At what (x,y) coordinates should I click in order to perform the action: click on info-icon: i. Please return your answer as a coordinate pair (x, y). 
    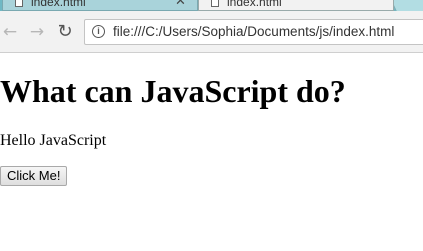
    Looking at the image, I should click on (98, 31).